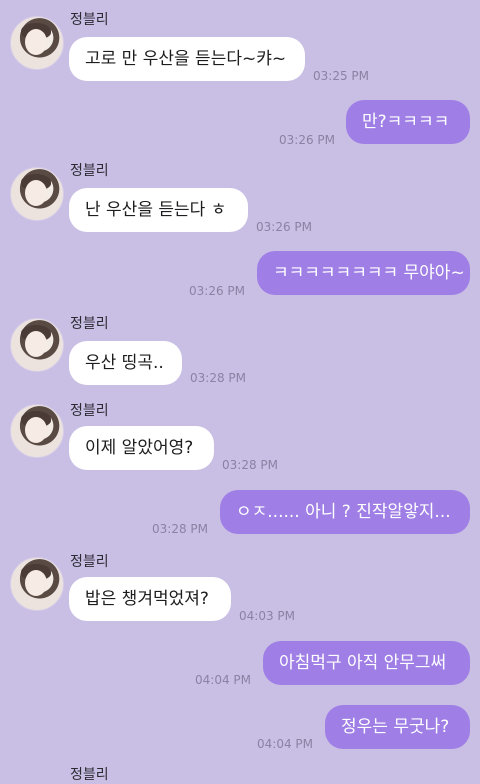 The height and width of the screenshot is (784, 480). I want to click on outgoing-message-bubble: 아침먹구 아직 안무그써, so click(366, 663).